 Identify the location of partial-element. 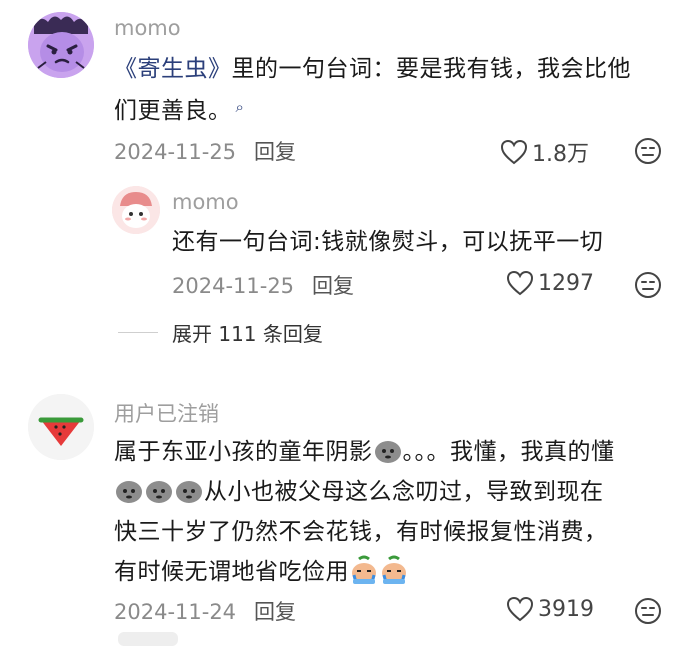
(148, 639).